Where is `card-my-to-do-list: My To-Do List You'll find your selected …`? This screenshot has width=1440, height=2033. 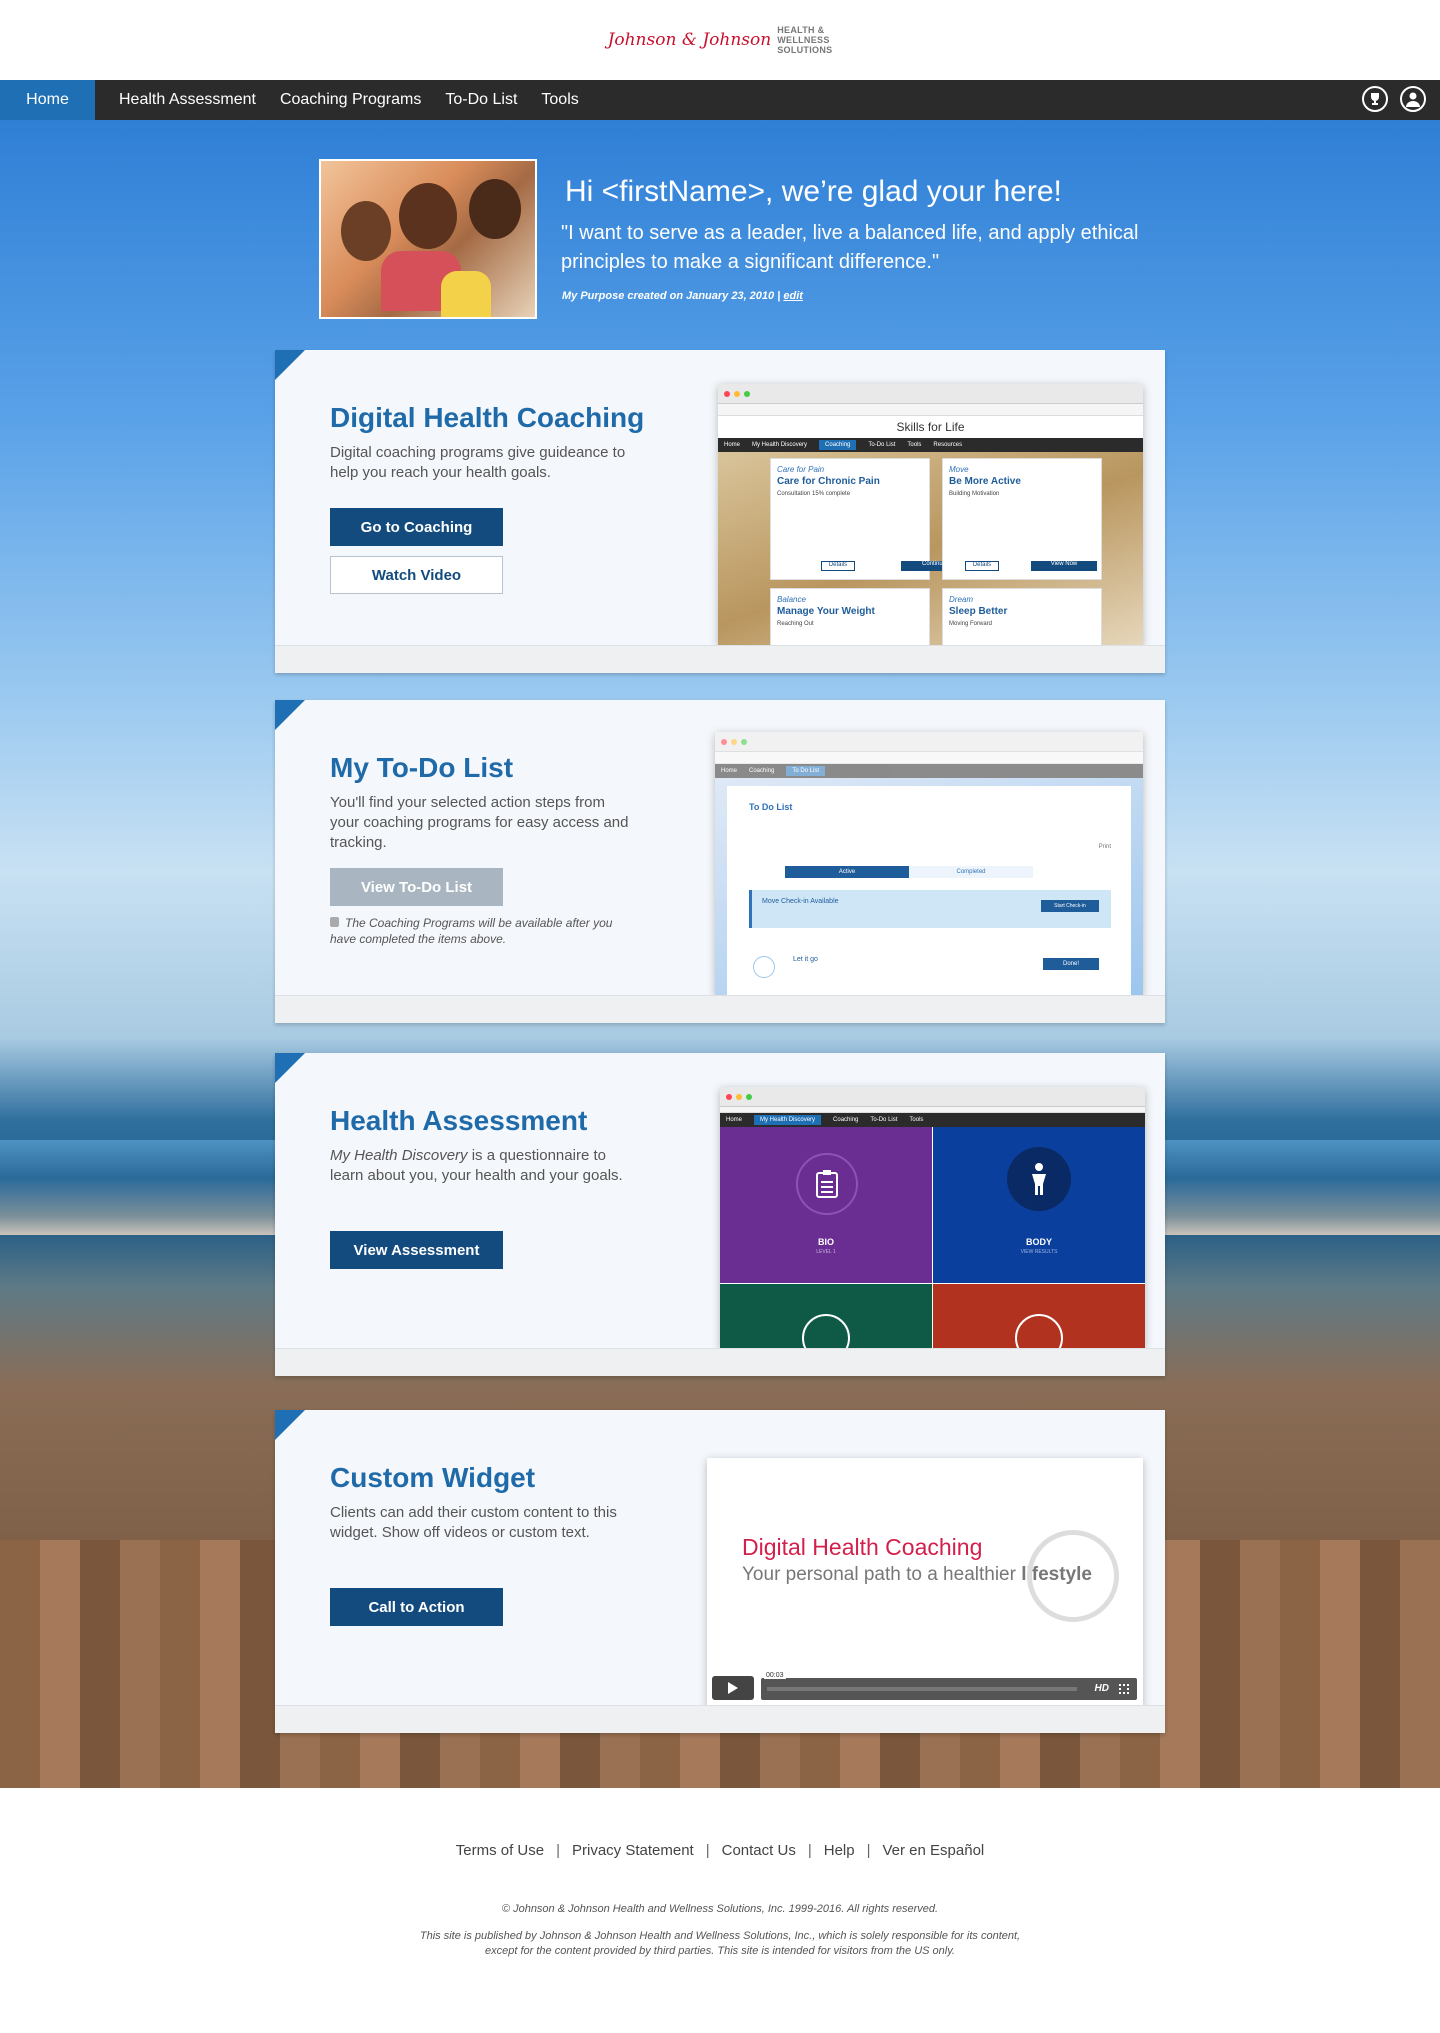 card-my-to-do-list: My To-Do List You'll find your selected … is located at coordinates (720, 861).